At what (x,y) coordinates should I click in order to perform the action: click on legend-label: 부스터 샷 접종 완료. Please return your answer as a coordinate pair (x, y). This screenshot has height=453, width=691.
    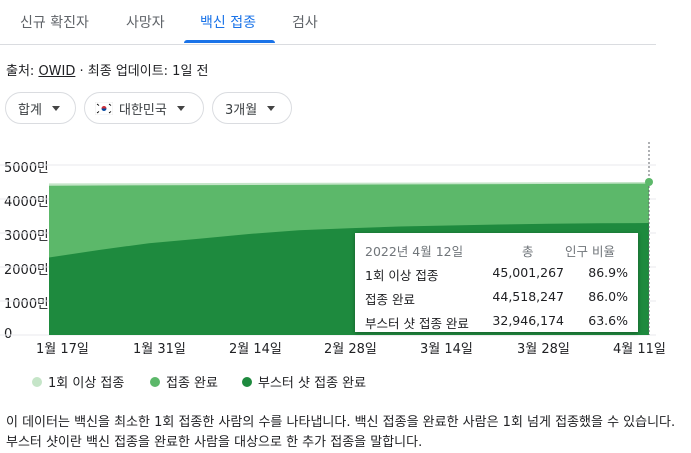
    Looking at the image, I should click on (312, 383).